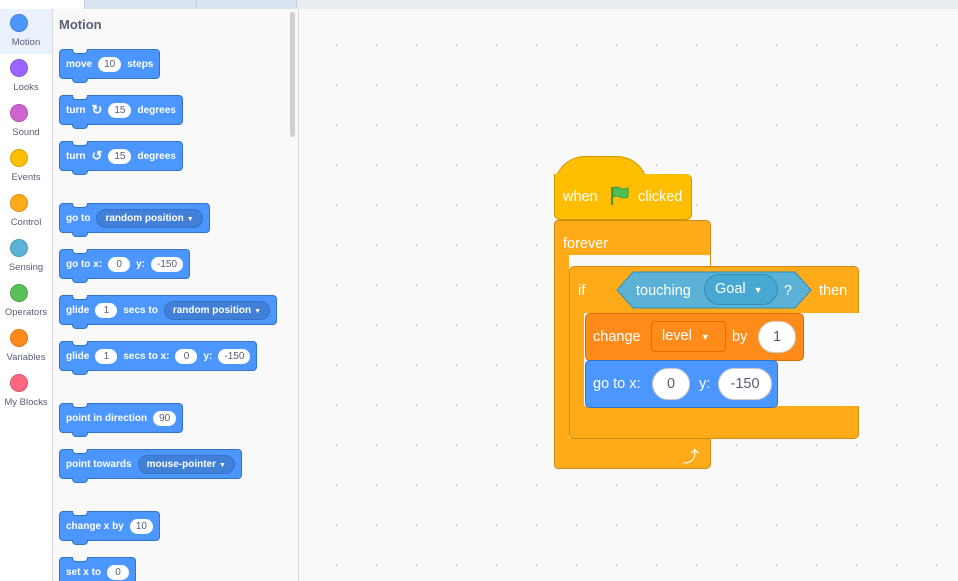 The height and width of the screenshot is (581, 958). What do you see at coordinates (26, 357) in the screenshot?
I see `category-label: Variables` at bounding box center [26, 357].